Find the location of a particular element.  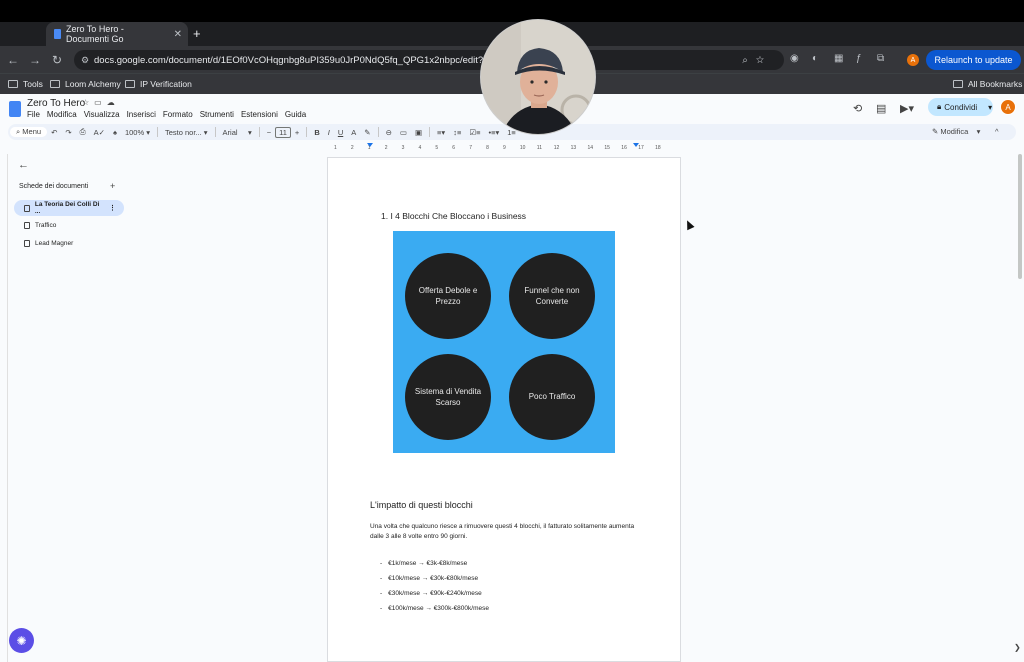

bookmark-ip-verification: IP Verification is located at coordinates (158, 84).